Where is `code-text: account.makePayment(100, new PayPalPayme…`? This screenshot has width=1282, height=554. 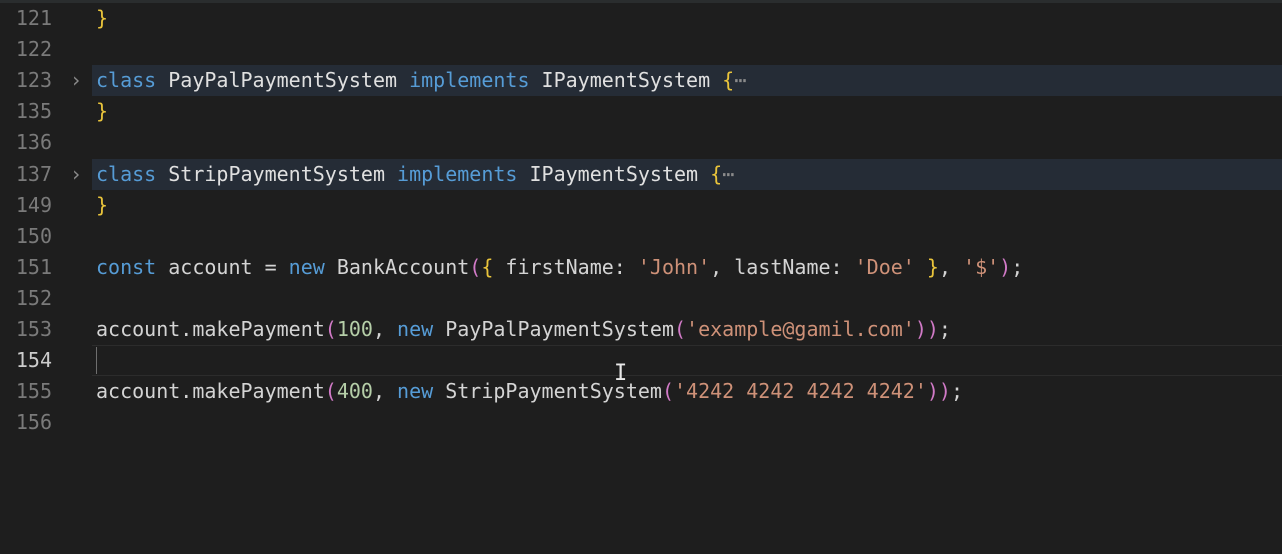
code-text: account.makePayment(100, new PayPalPayme… is located at coordinates (523, 329).